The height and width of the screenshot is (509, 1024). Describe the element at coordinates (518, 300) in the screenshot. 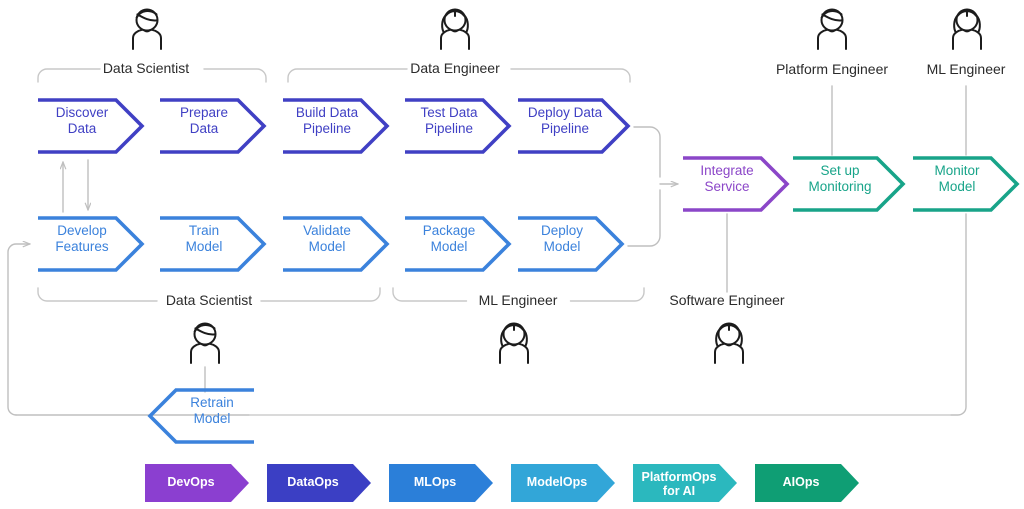

I see `role-bot-ml-engineer: ML Engineer` at that location.